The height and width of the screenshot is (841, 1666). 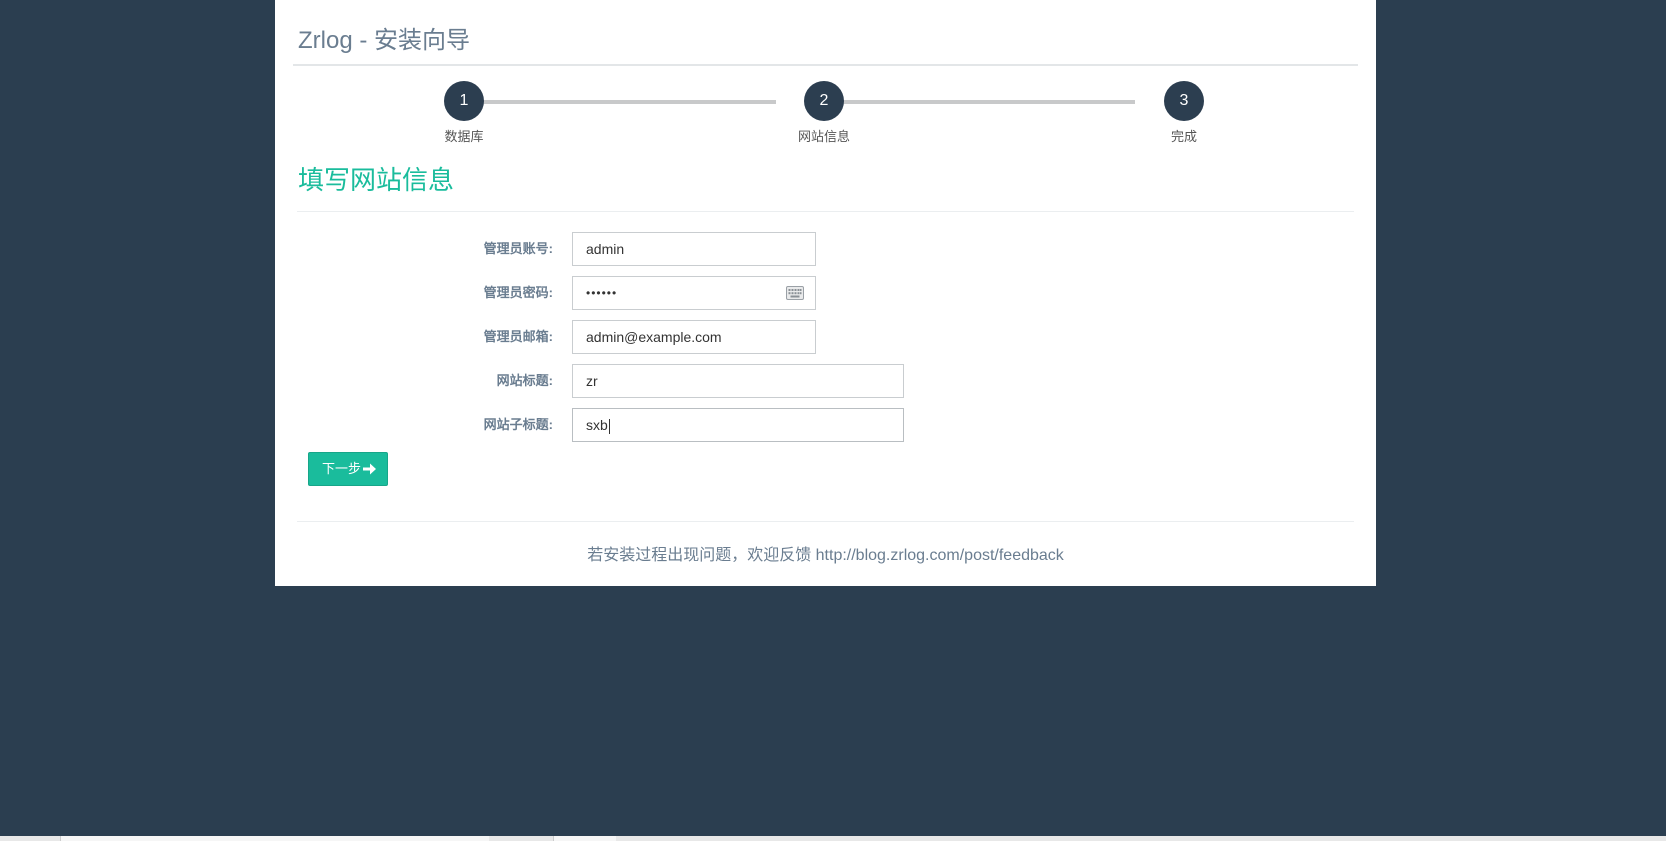 I want to click on step-2-label: 网站信息, so click(x=823, y=136).